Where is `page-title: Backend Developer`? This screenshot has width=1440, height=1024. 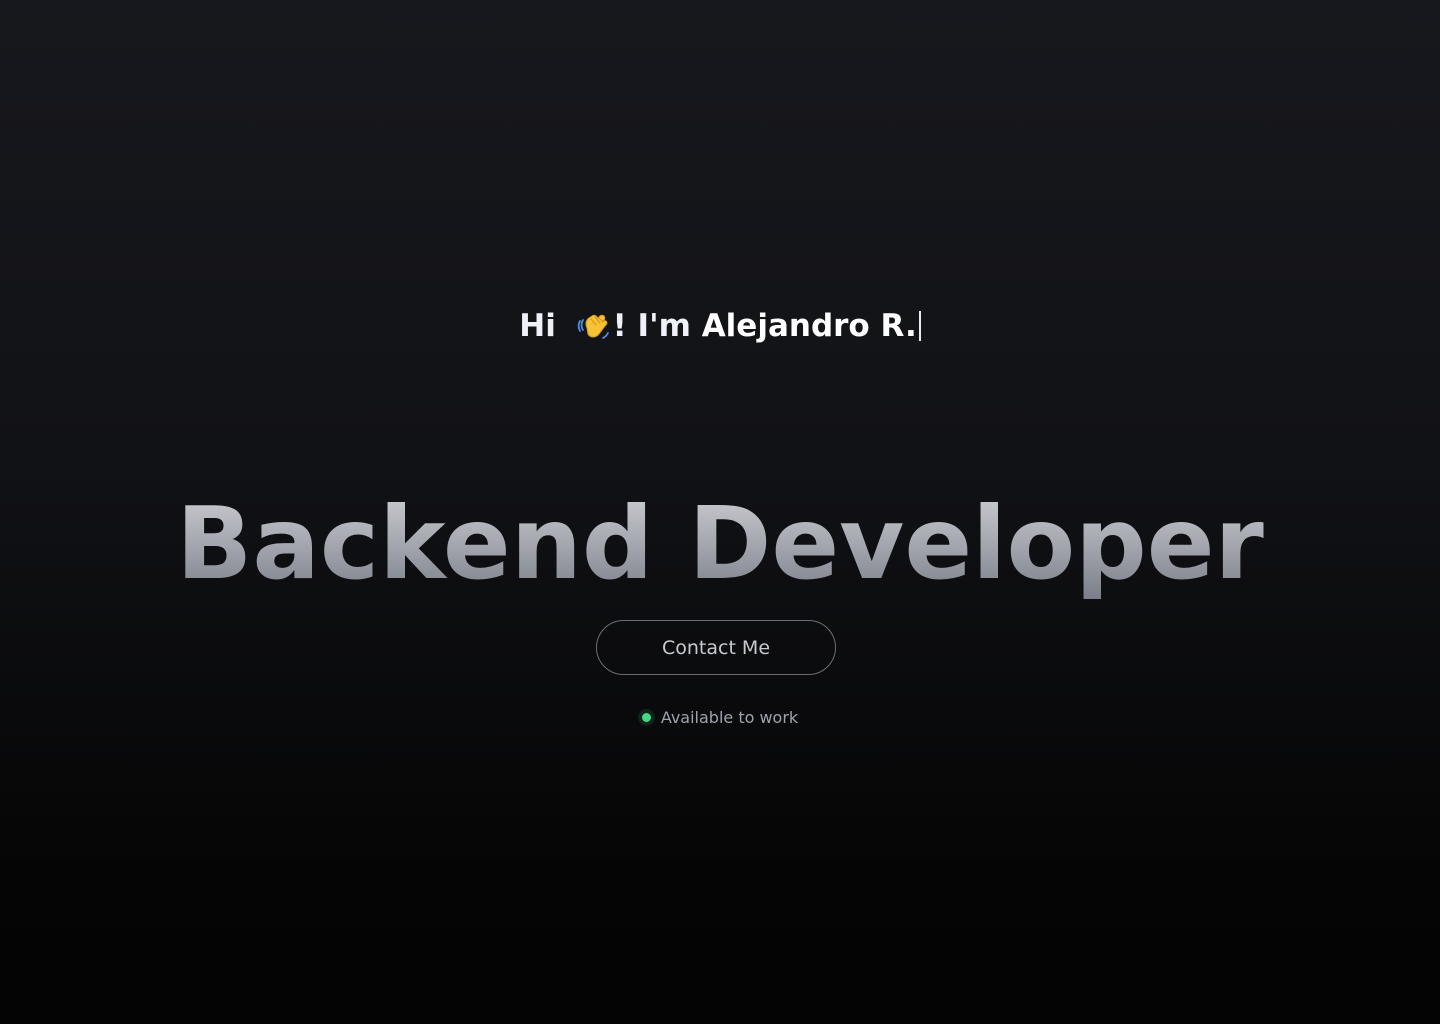 page-title: Backend Developer is located at coordinates (720, 544).